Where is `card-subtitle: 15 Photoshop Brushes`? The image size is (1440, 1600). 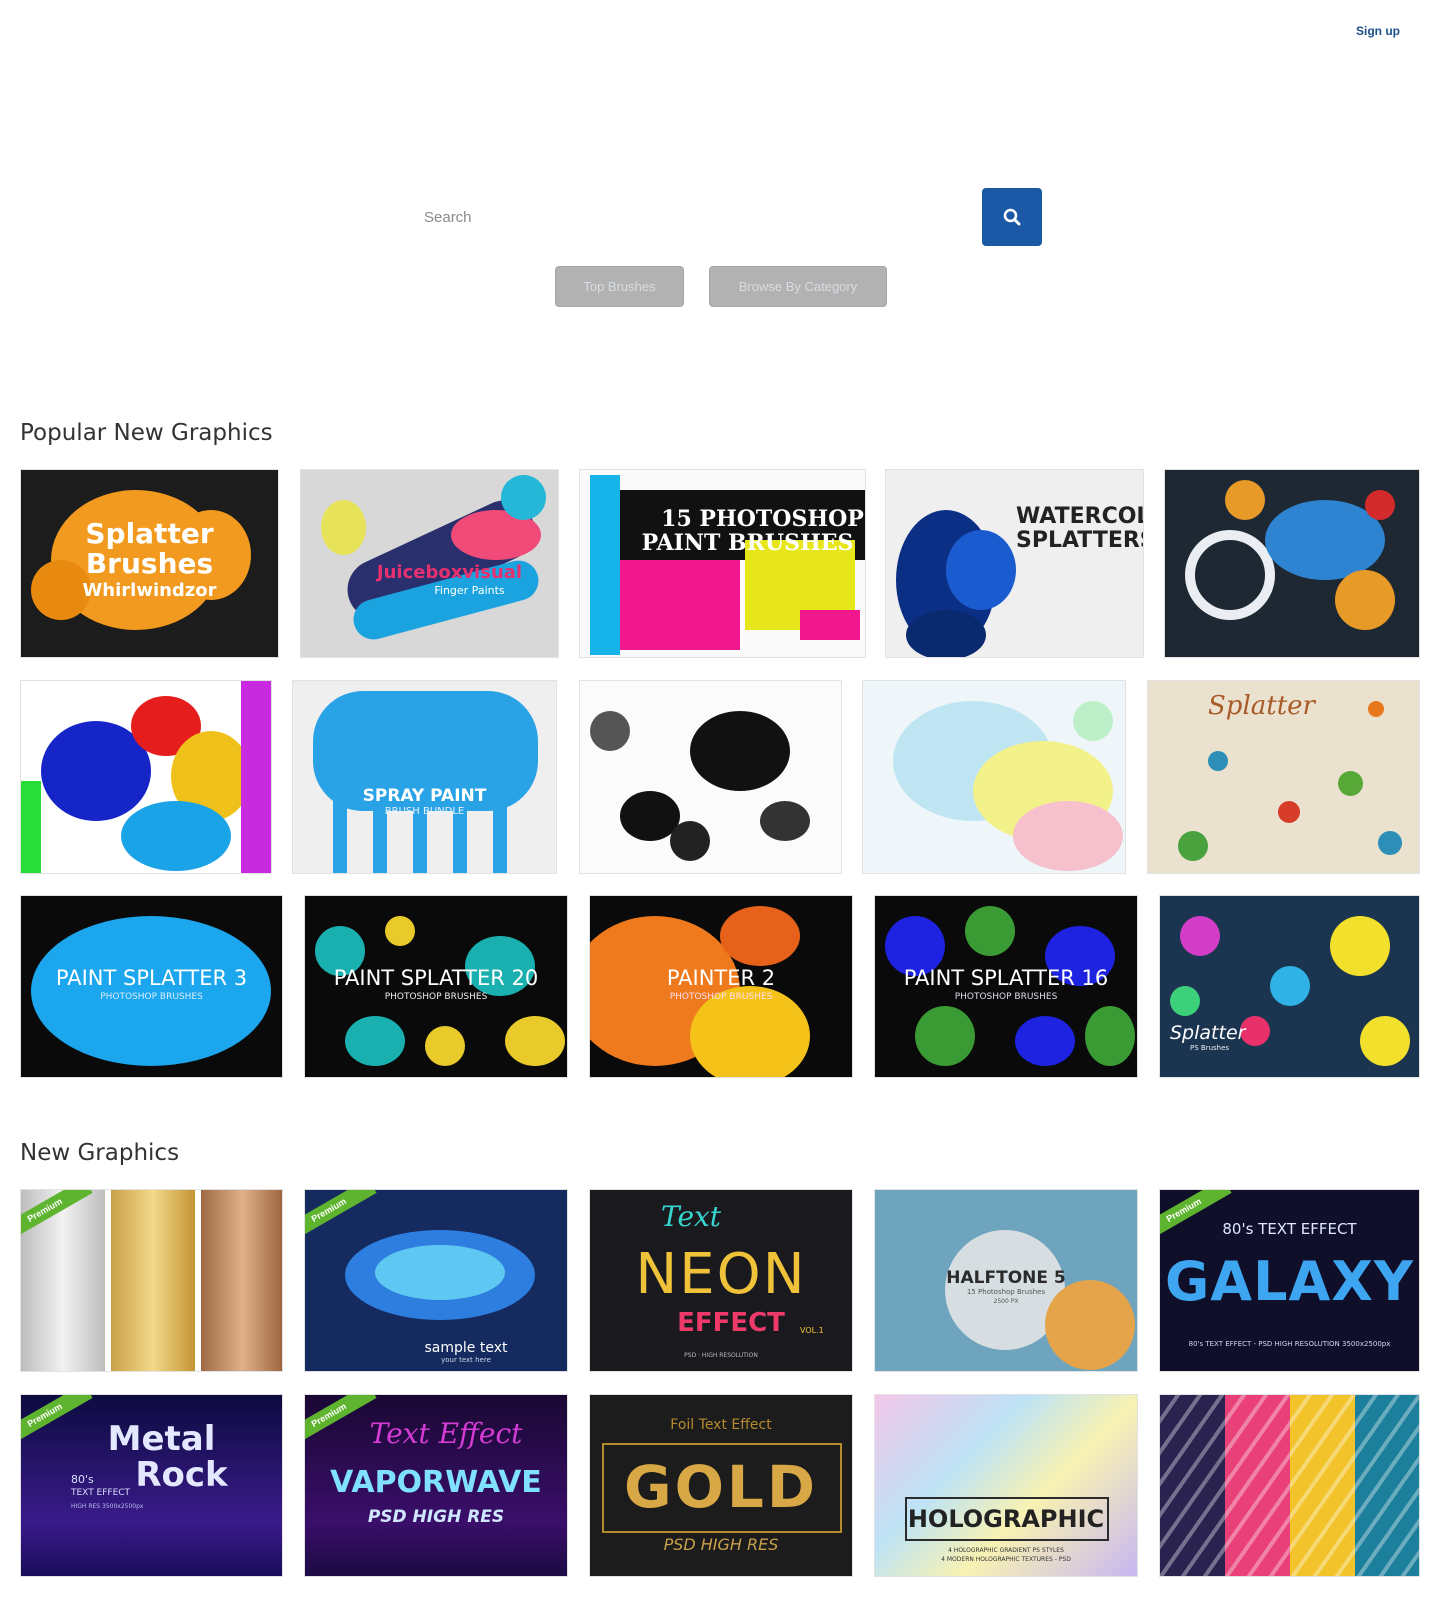
card-subtitle: 15 Photoshop Brushes is located at coordinates (1006, 1292).